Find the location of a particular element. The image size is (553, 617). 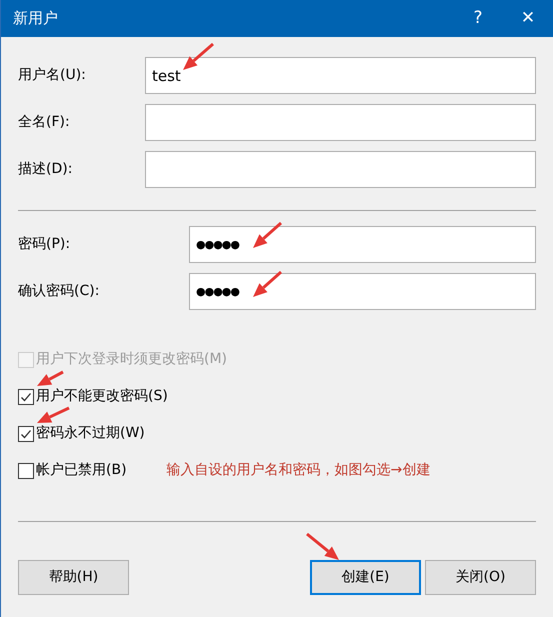

input-field: test is located at coordinates (340, 75).